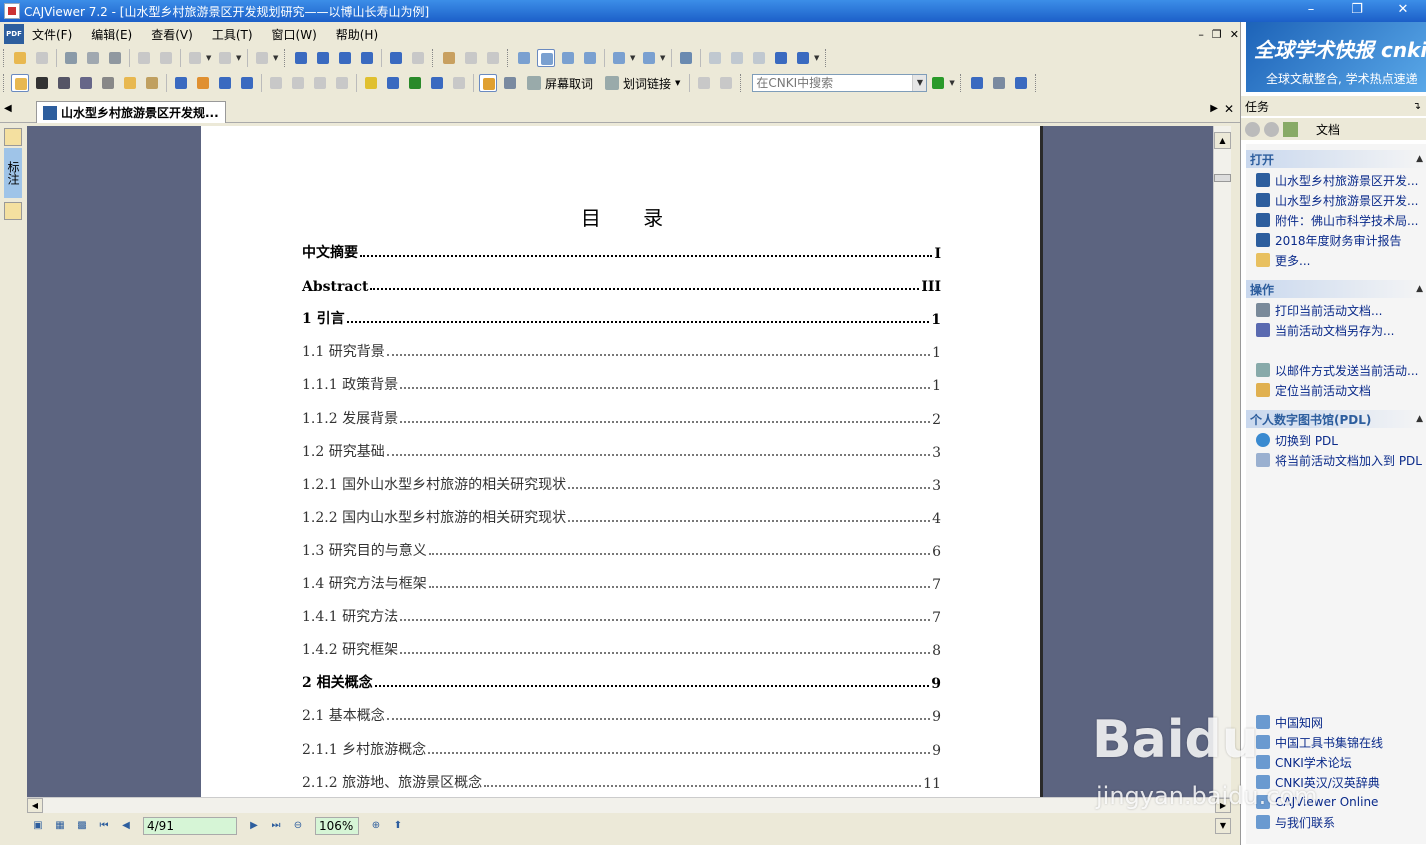 This screenshot has height=845, width=1426. I want to click on cnki-banner: 全球学术快报 cnki 移动版 全球文献整合, 学术热点速递, so click(1336, 57).